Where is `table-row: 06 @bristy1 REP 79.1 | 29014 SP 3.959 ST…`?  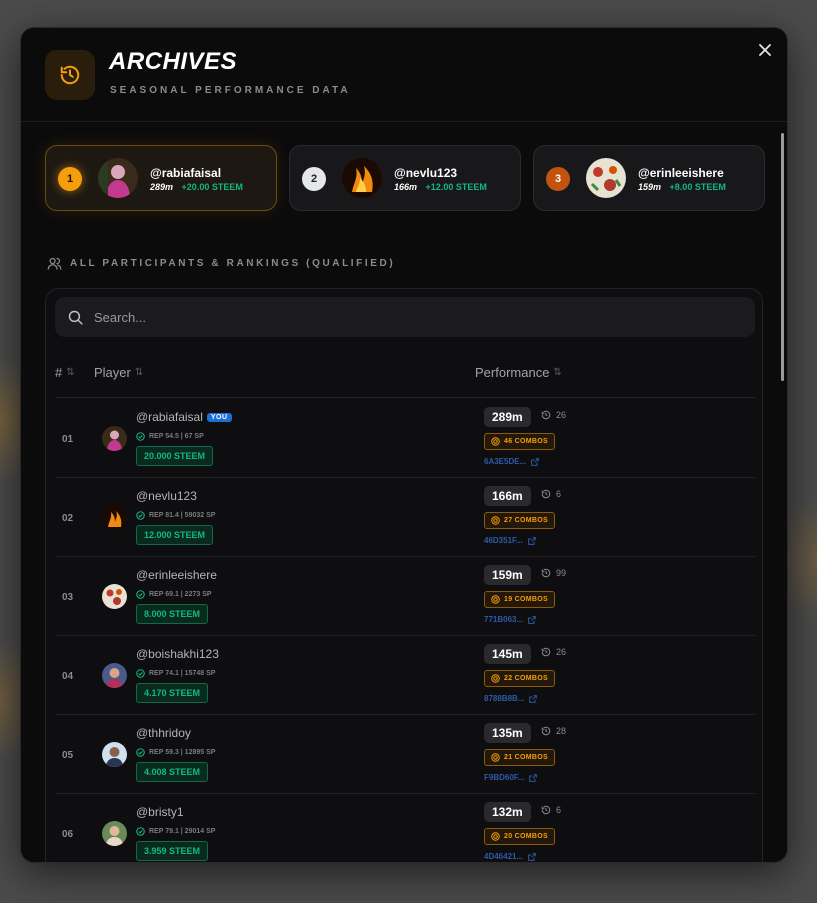 table-row: 06 @bristy1 REP 79.1 | 29014 SP 3.959 ST… is located at coordinates (405, 828).